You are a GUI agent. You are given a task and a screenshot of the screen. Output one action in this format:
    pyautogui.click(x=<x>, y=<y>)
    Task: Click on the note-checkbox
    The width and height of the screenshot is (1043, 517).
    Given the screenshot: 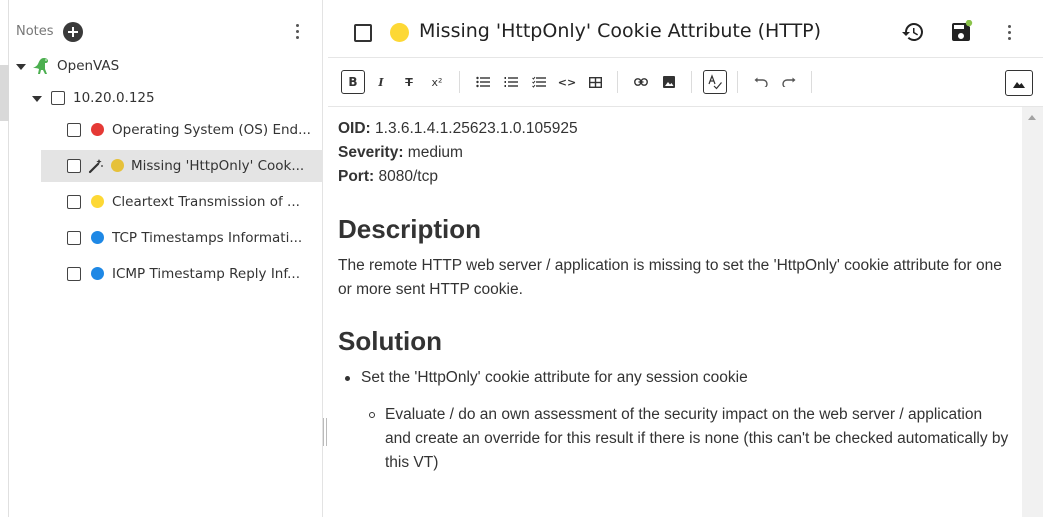 What is the action you would take?
    pyautogui.click(x=363, y=33)
    